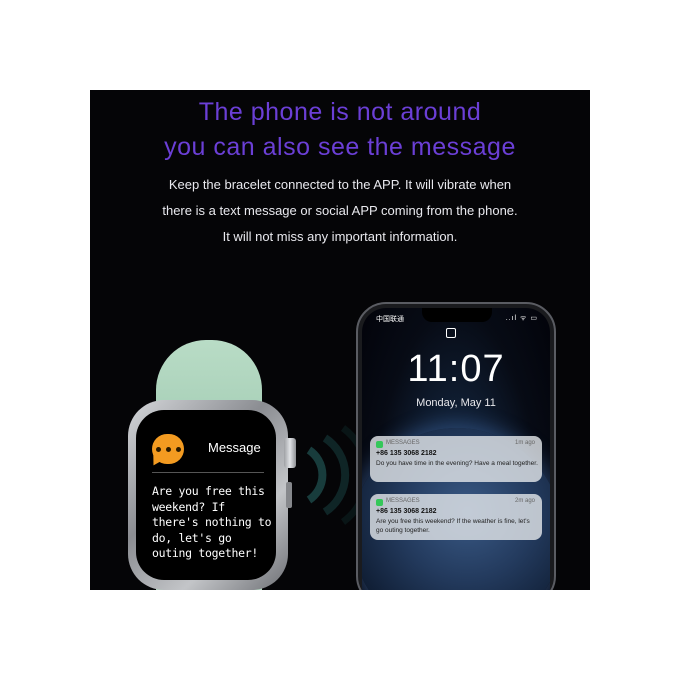 The height and width of the screenshot is (680, 680). I want to click on headline-line-1: The phone is not around, so click(340, 112).